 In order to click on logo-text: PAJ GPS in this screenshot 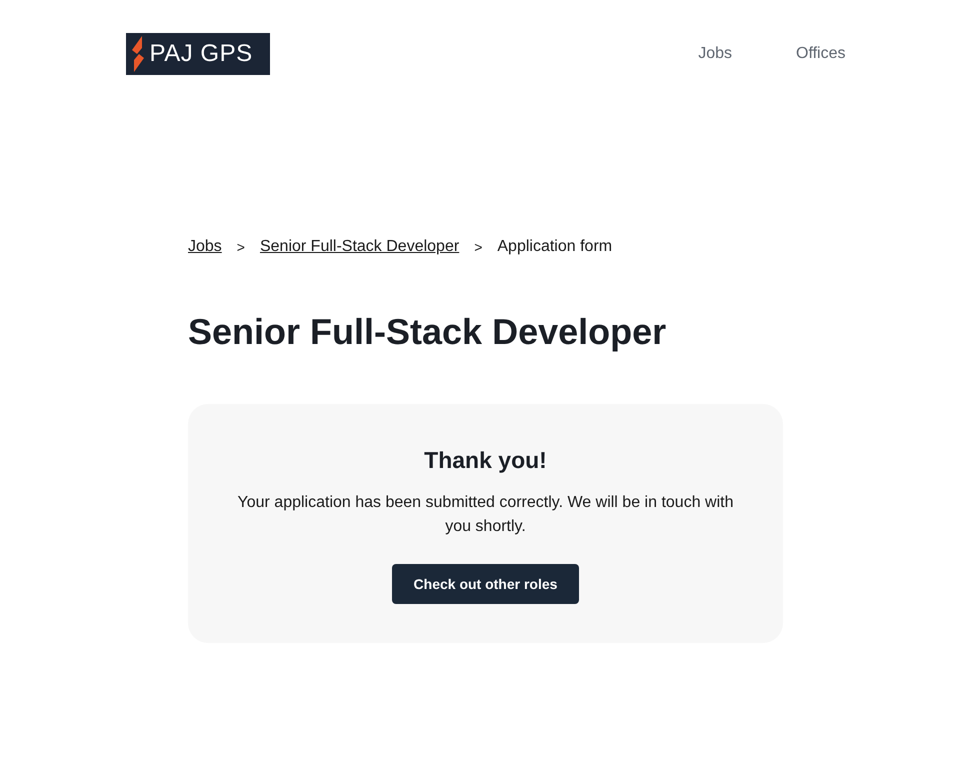, I will do `click(201, 54)`.